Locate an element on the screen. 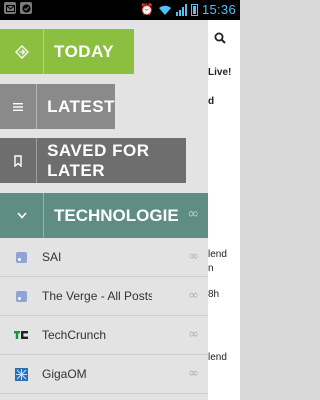 Image resolution: width=320 pixels, height=400 pixels. wifi-icon is located at coordinates (164, 10).